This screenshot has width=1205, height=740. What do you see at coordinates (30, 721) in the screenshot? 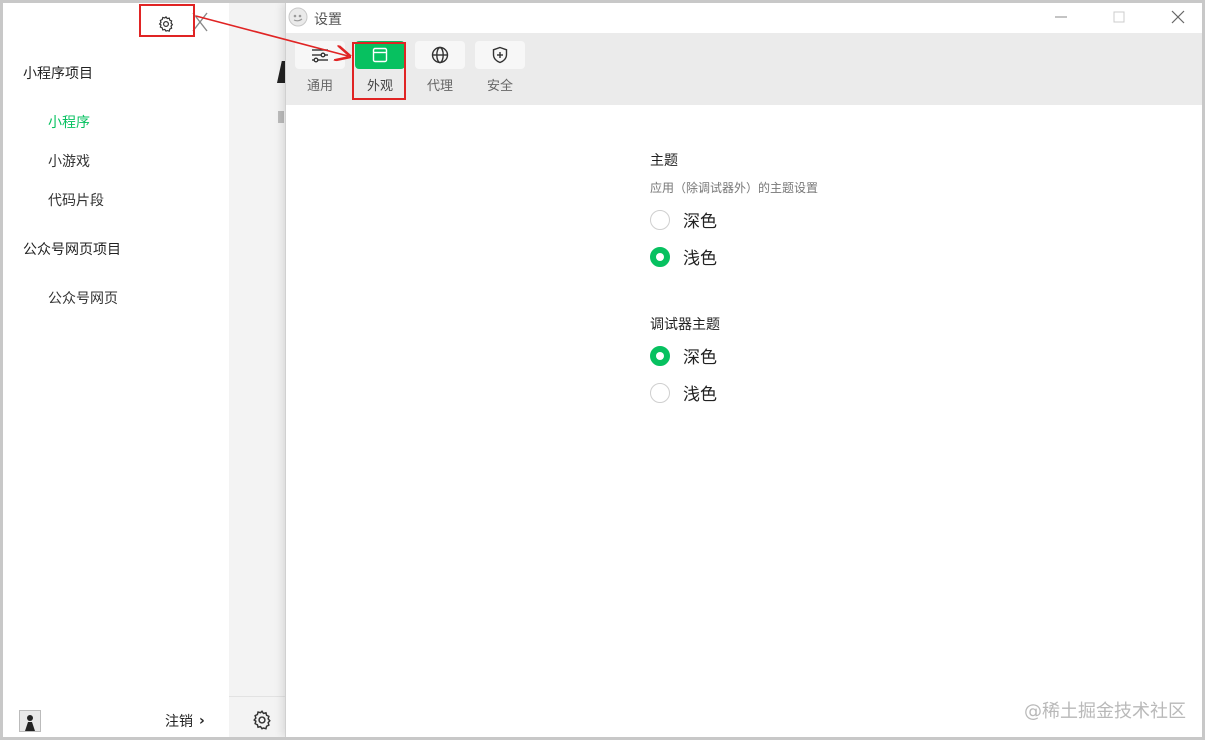
I see `avatar` at bounding box center [30, 721].